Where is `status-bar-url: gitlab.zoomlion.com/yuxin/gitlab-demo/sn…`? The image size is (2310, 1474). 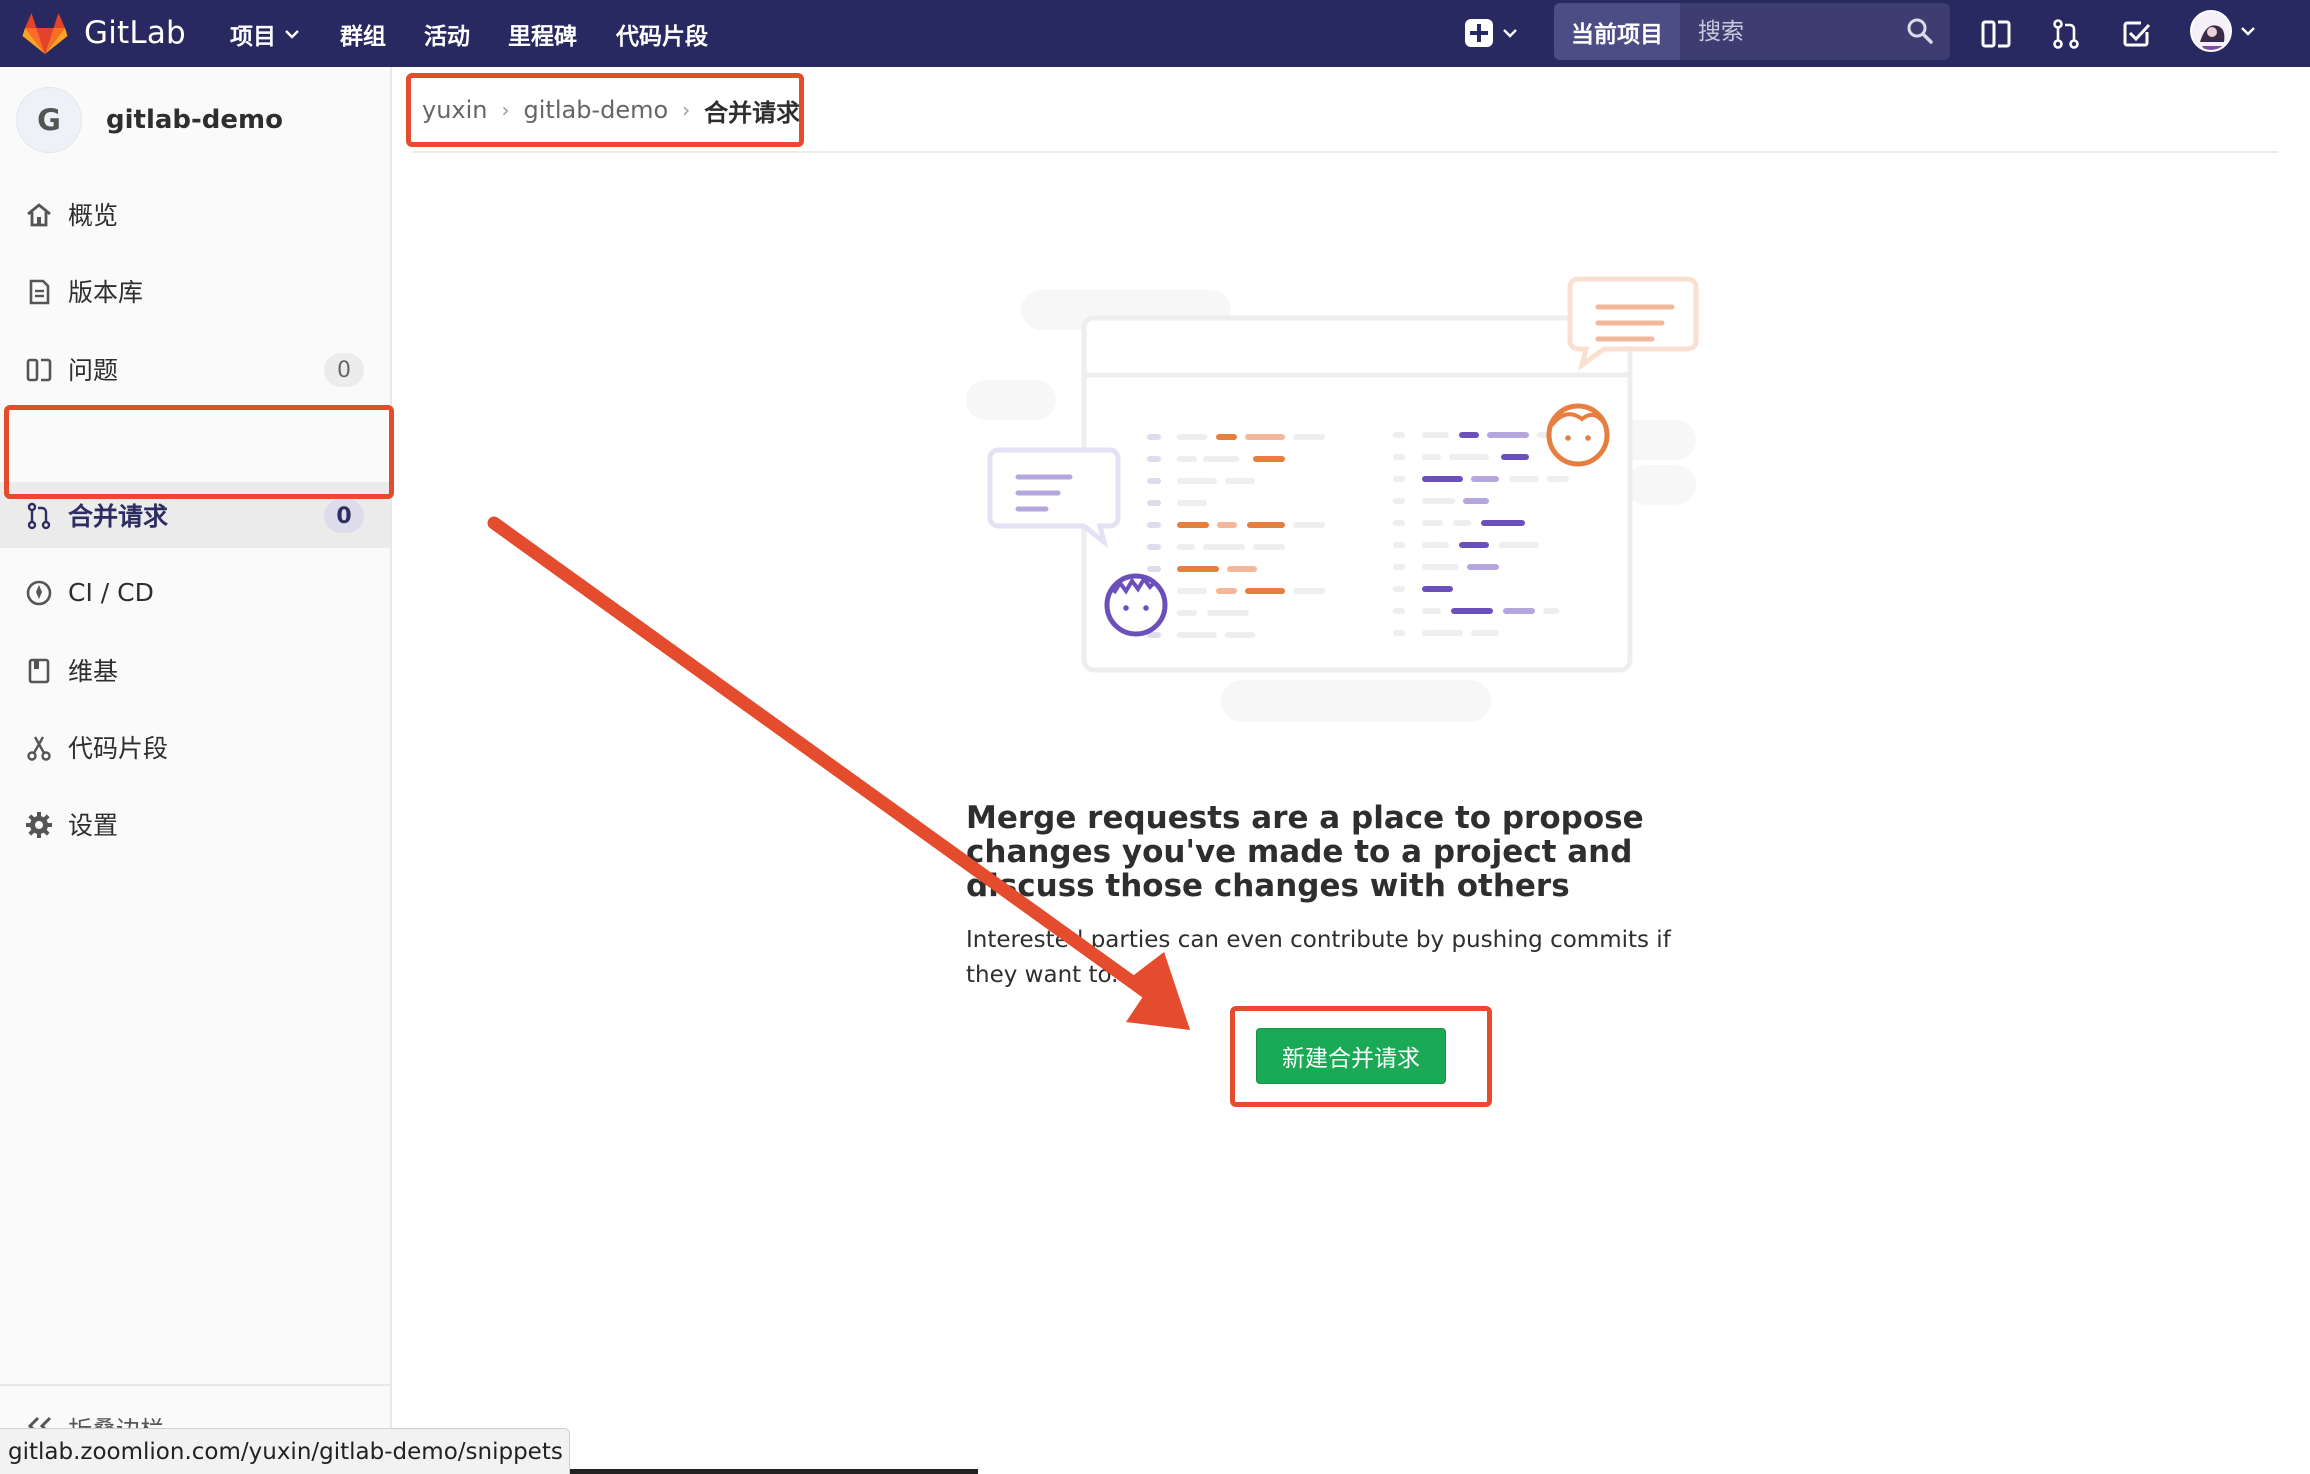
status-bar-url: gitlab.zoomlion.com/yuxin/gitlab-demo/sn… is located at coordinates (285, 1451).